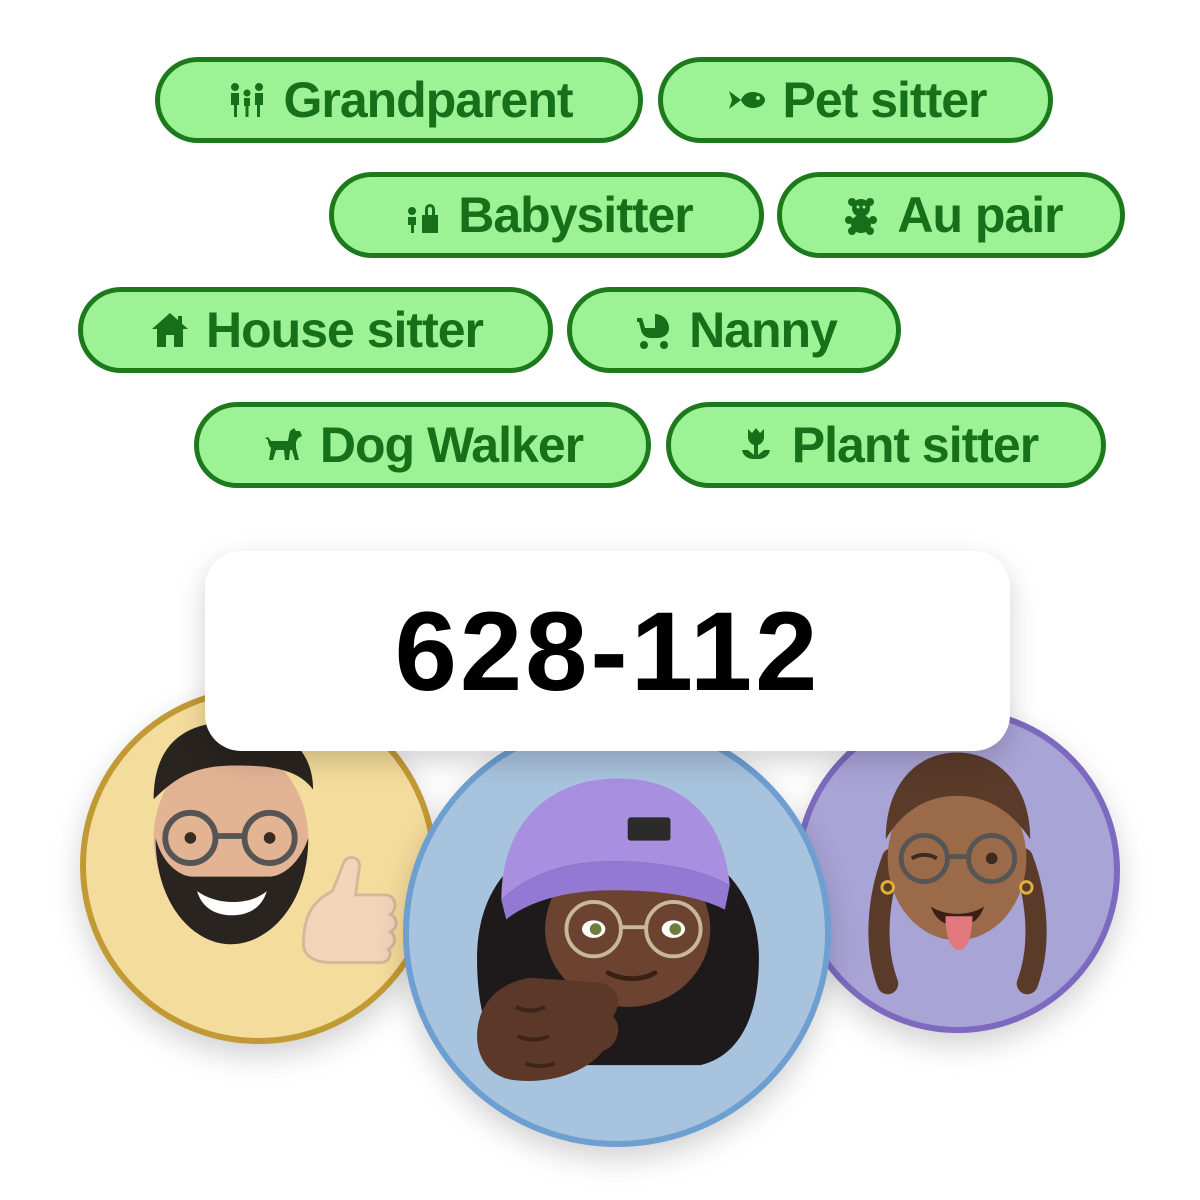 The height and width of the screenshot is (1200, 1200). What do you see at coordinates (170, 330) in the screenshot?
I see `house-icon` at bounding box center [170, 330].